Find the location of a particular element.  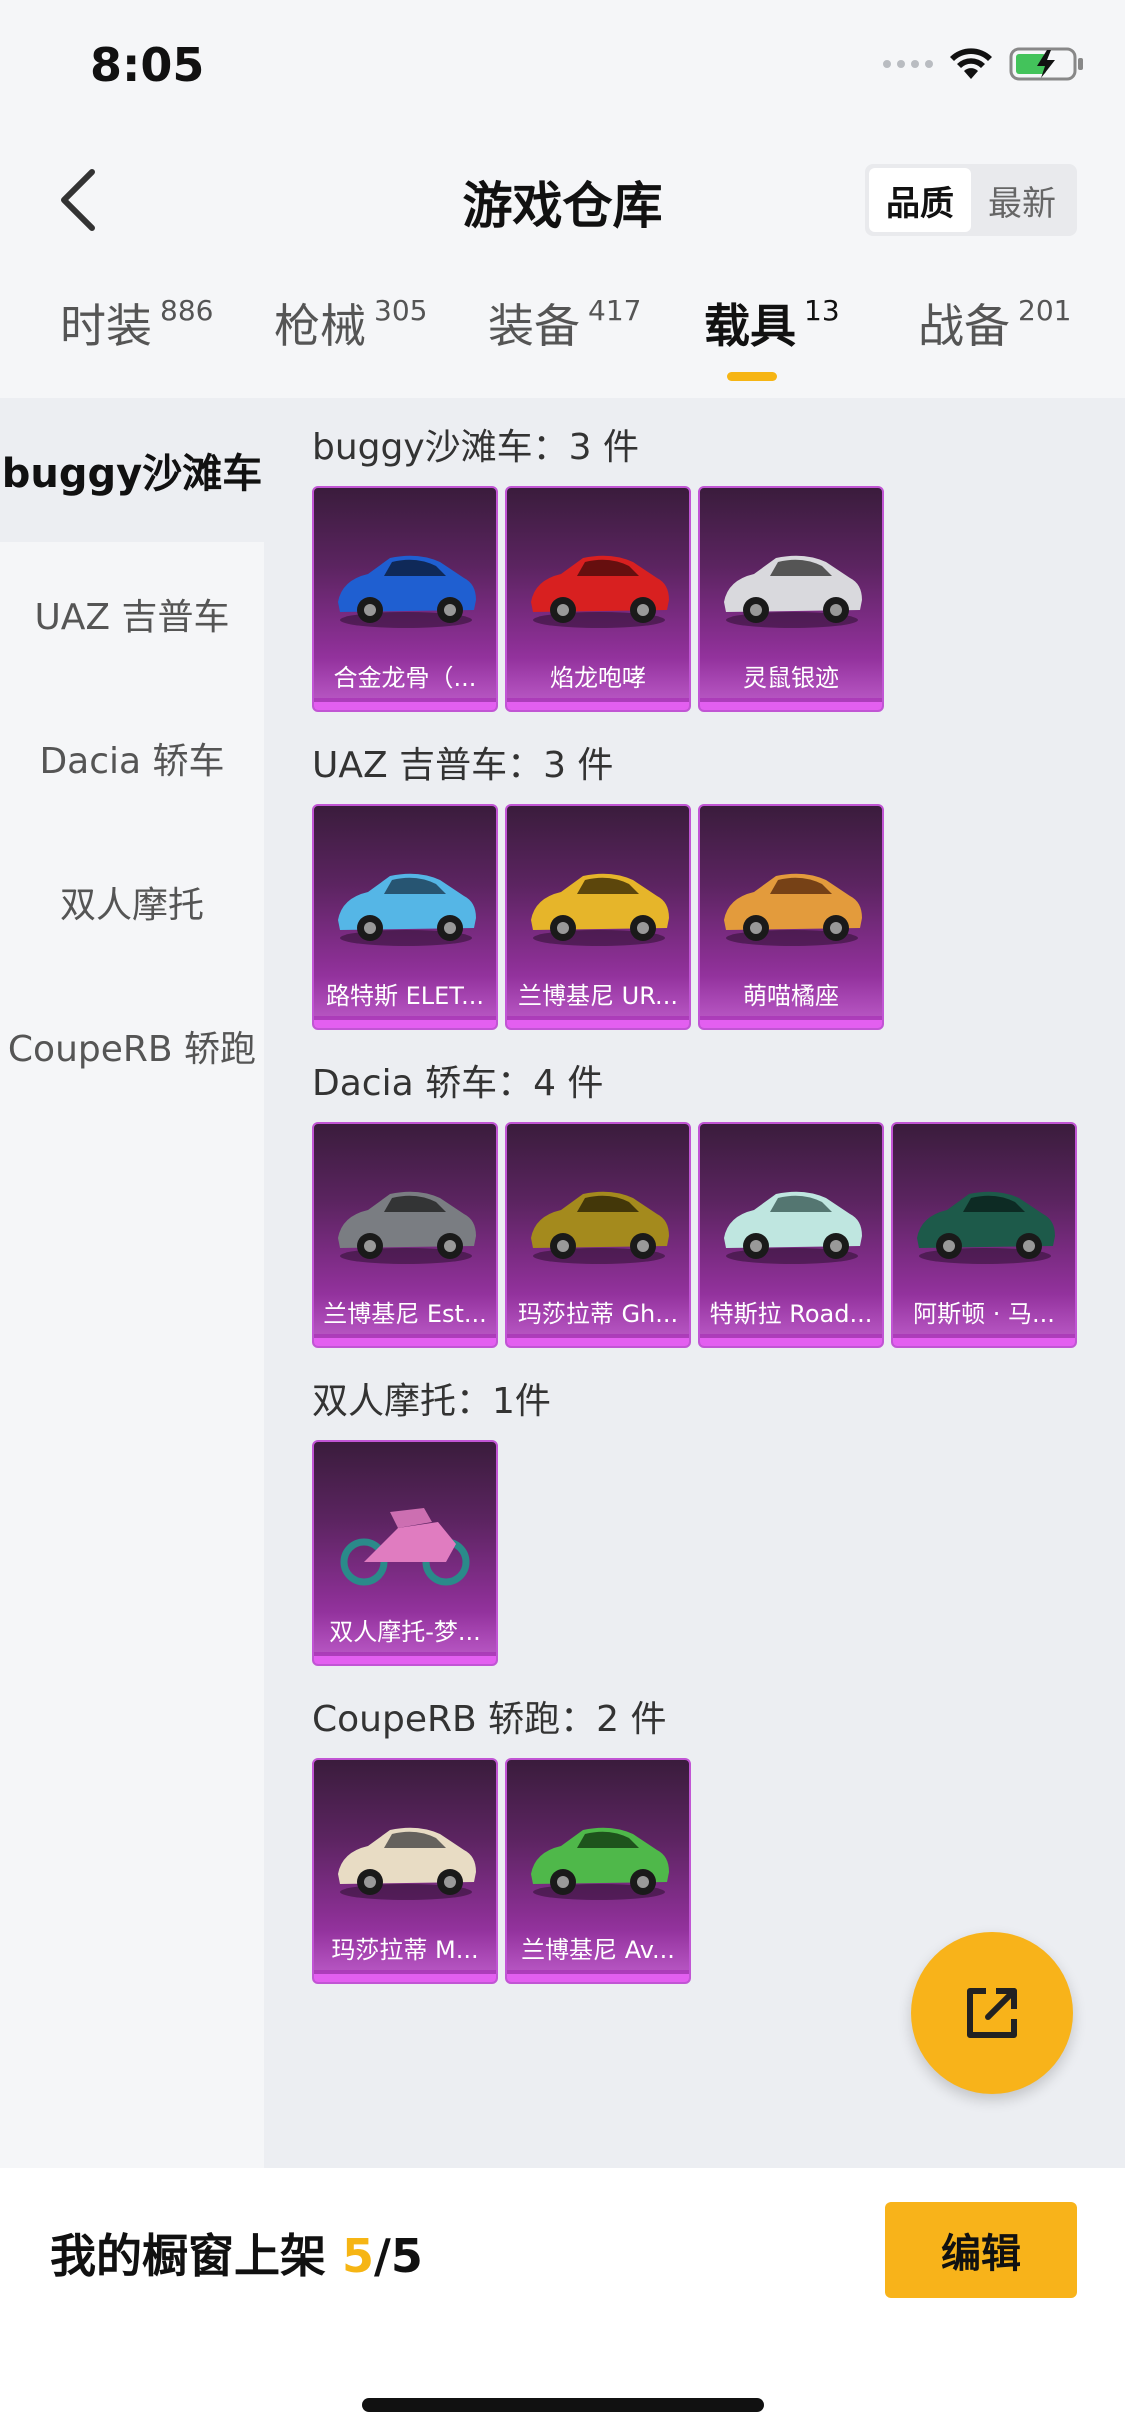

bottom-bar: 我的橱窗上架 5/5 编辑 is located at coordinates (562, 2302).